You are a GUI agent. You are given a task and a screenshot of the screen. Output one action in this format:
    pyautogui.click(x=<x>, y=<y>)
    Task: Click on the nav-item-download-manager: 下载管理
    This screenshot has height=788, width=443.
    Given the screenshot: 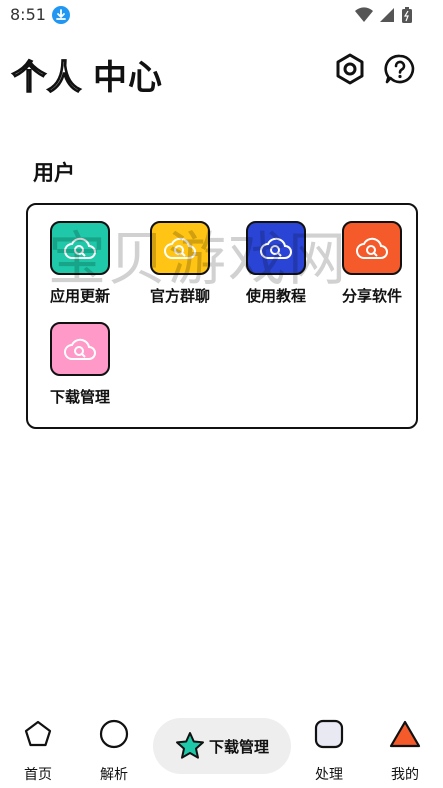 What is the action you would take?
    pyautogui.click(x=222, y=746)
    